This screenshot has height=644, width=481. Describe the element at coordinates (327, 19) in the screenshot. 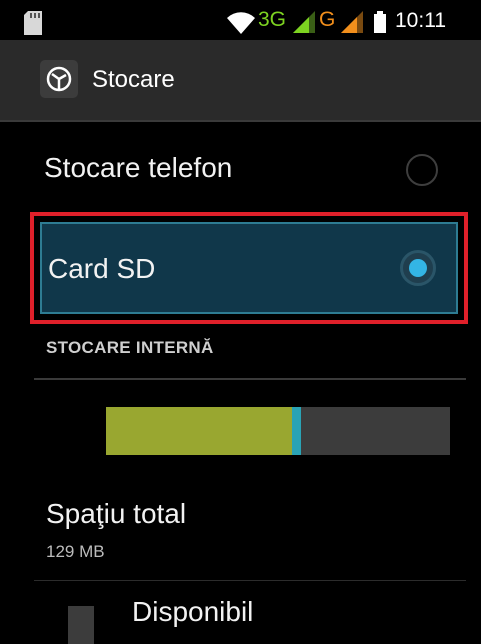

I see `network-g-label: G` at that location.